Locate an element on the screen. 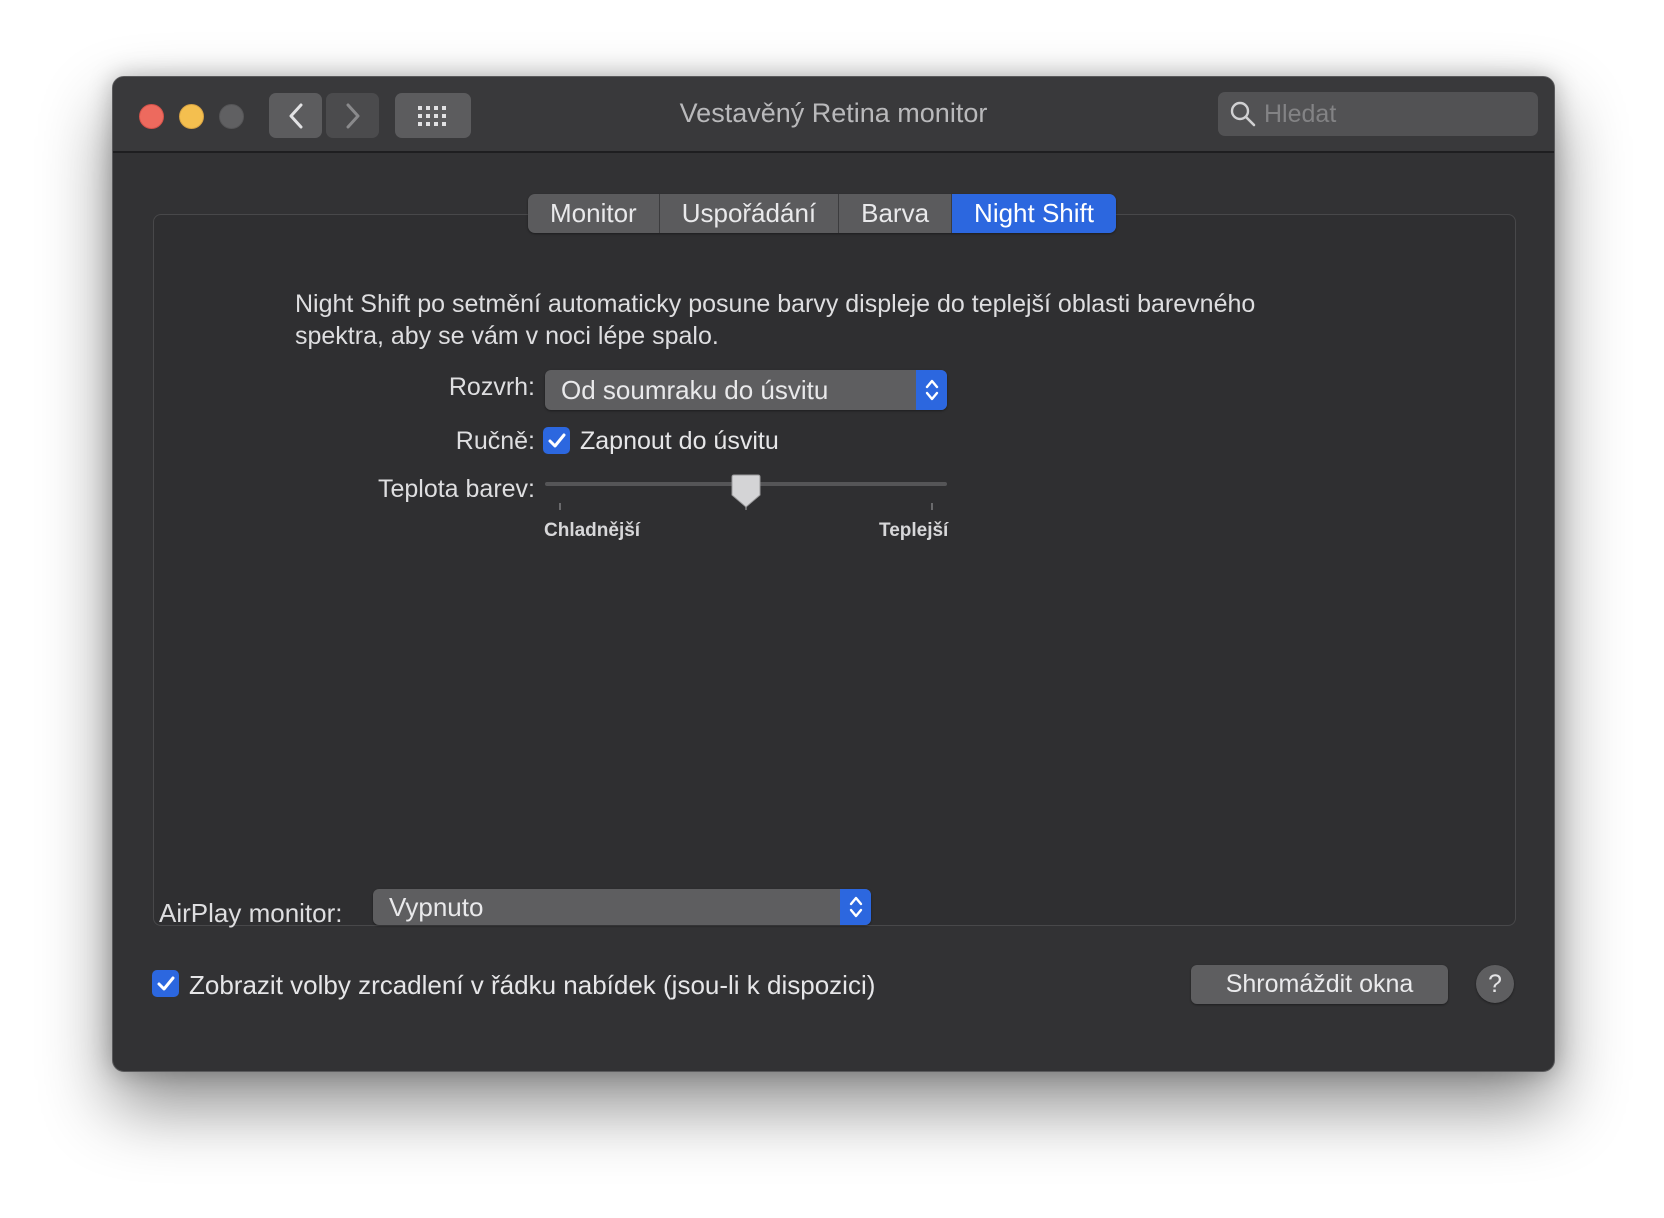  airplay-popup: Vypnuto is located at coordinates (622, 907).